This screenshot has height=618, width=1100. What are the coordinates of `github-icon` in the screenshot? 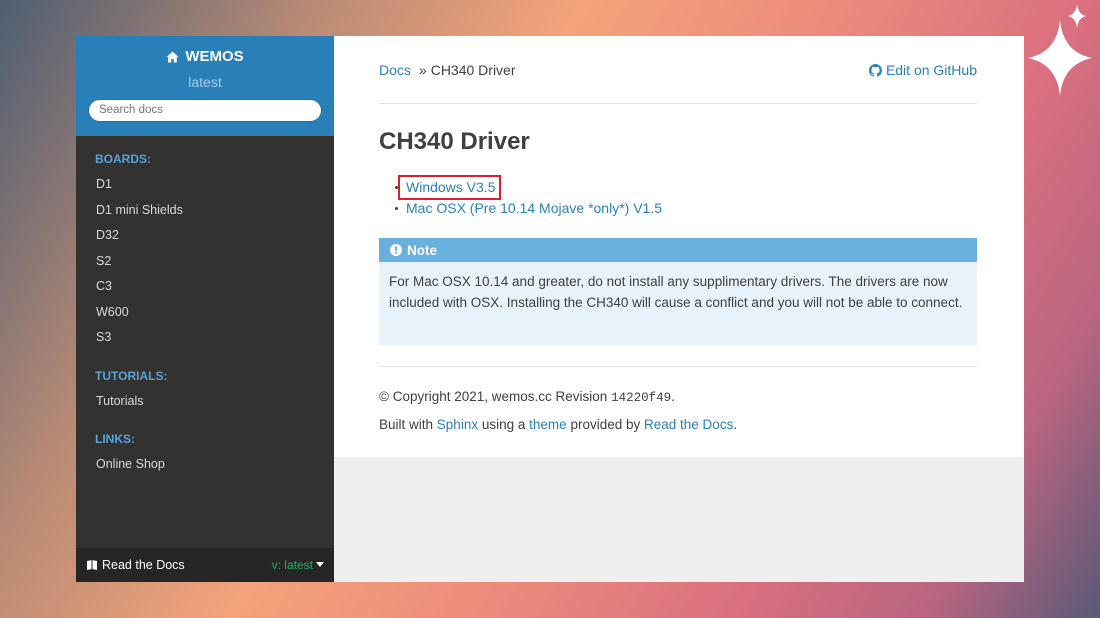 It's located at (875, 70).